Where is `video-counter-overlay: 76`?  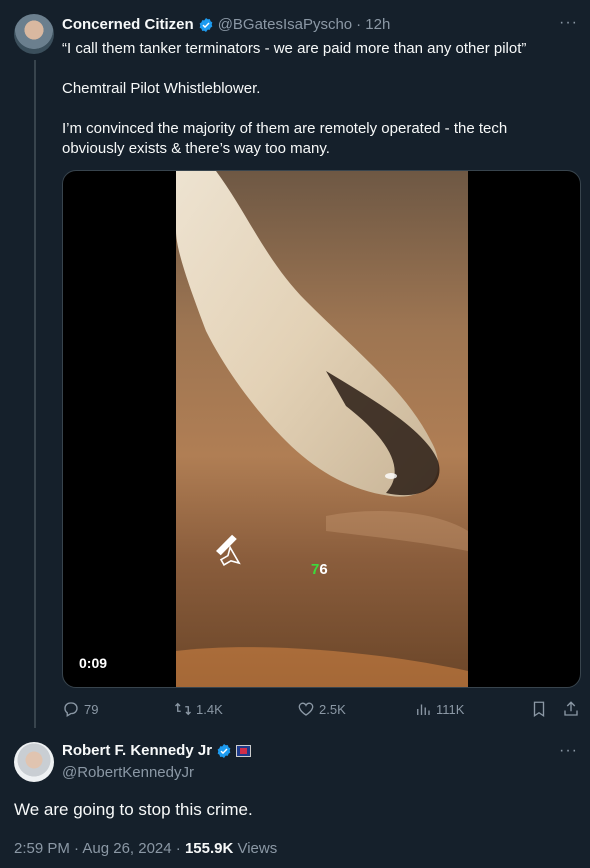
video-counter-overlay: 76 is located at coordinates (319, 569).